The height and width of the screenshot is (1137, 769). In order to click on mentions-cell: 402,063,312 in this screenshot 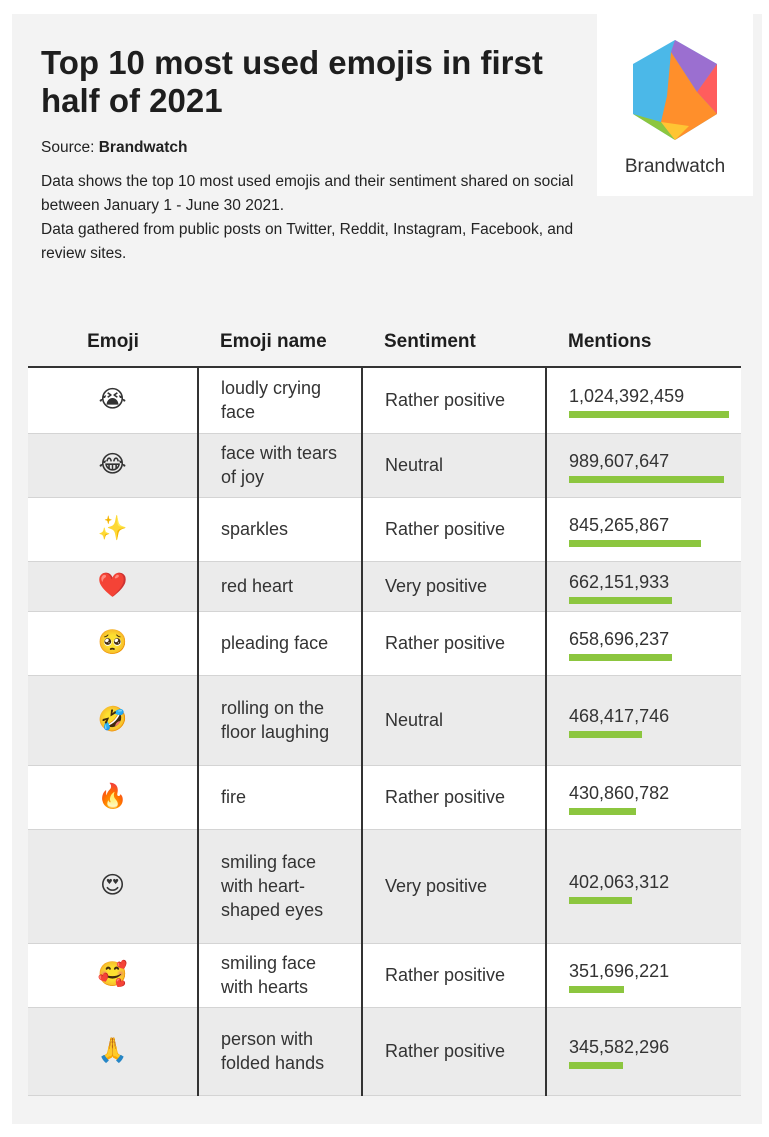, I will do `click(643, 886)`.